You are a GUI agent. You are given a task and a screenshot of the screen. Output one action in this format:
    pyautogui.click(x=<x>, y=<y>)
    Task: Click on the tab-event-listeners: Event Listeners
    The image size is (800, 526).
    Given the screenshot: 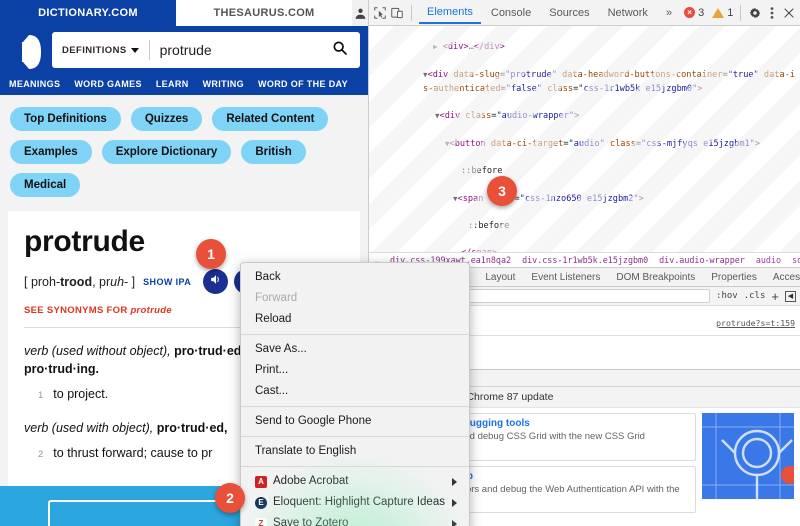 What is the action you would take?
    pyautogui.click(x=565, y=277)
    